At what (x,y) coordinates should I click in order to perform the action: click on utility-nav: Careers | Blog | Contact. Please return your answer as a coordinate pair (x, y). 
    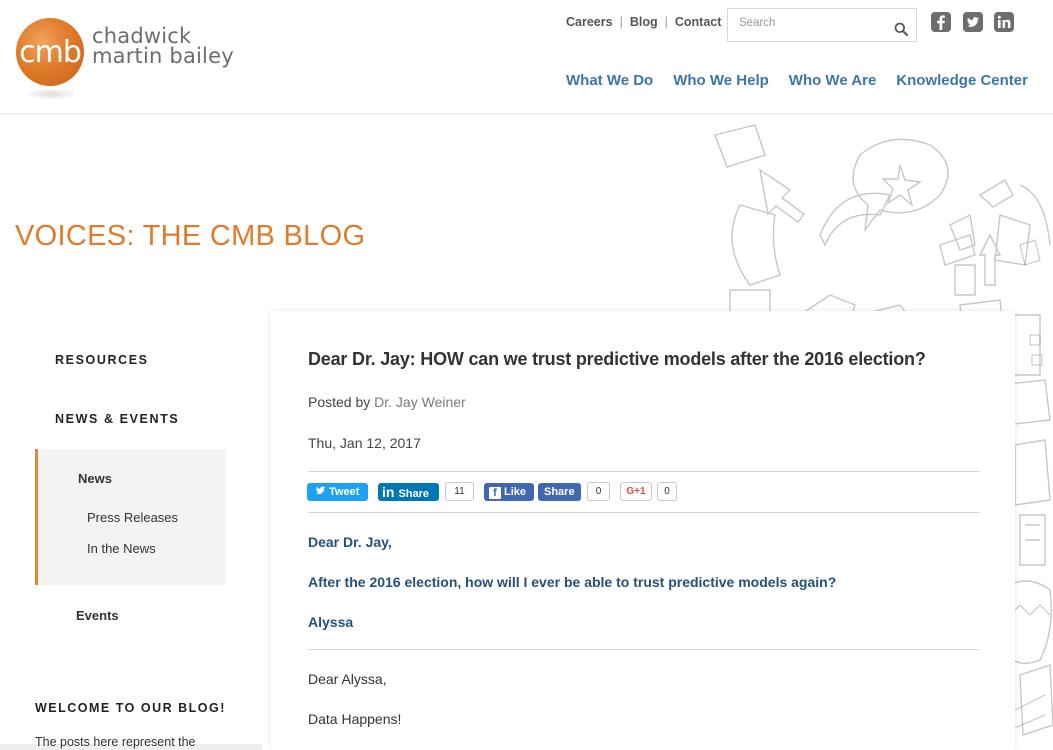
    Looking at the image, I should click on (643, 22).